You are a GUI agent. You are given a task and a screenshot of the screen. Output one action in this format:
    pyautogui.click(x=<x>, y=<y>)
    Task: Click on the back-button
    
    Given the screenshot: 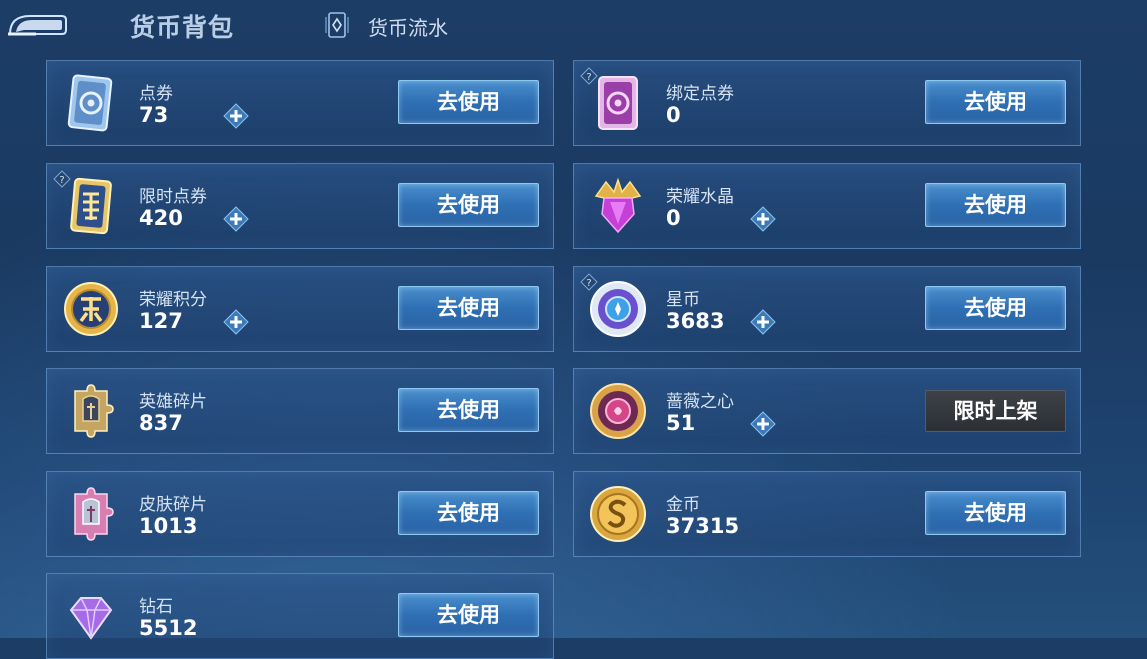 What is the action you would take?
    pyautogui.click(x=37, y=24)
    